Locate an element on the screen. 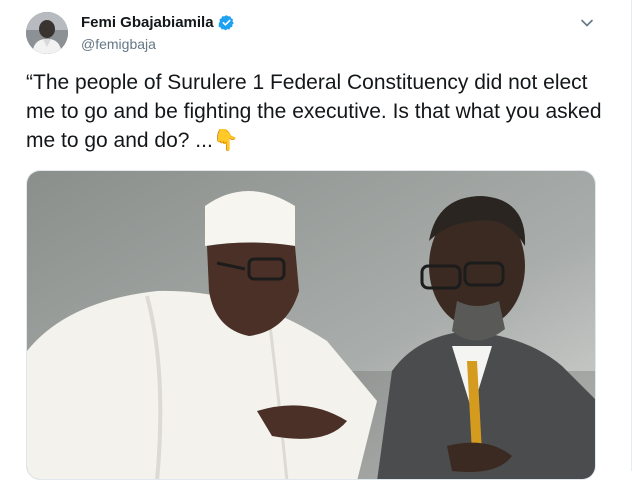 Image resolution: width=632 pixels, height=480 pixels. verified-badge-icon is located at coordinates (226, 22).